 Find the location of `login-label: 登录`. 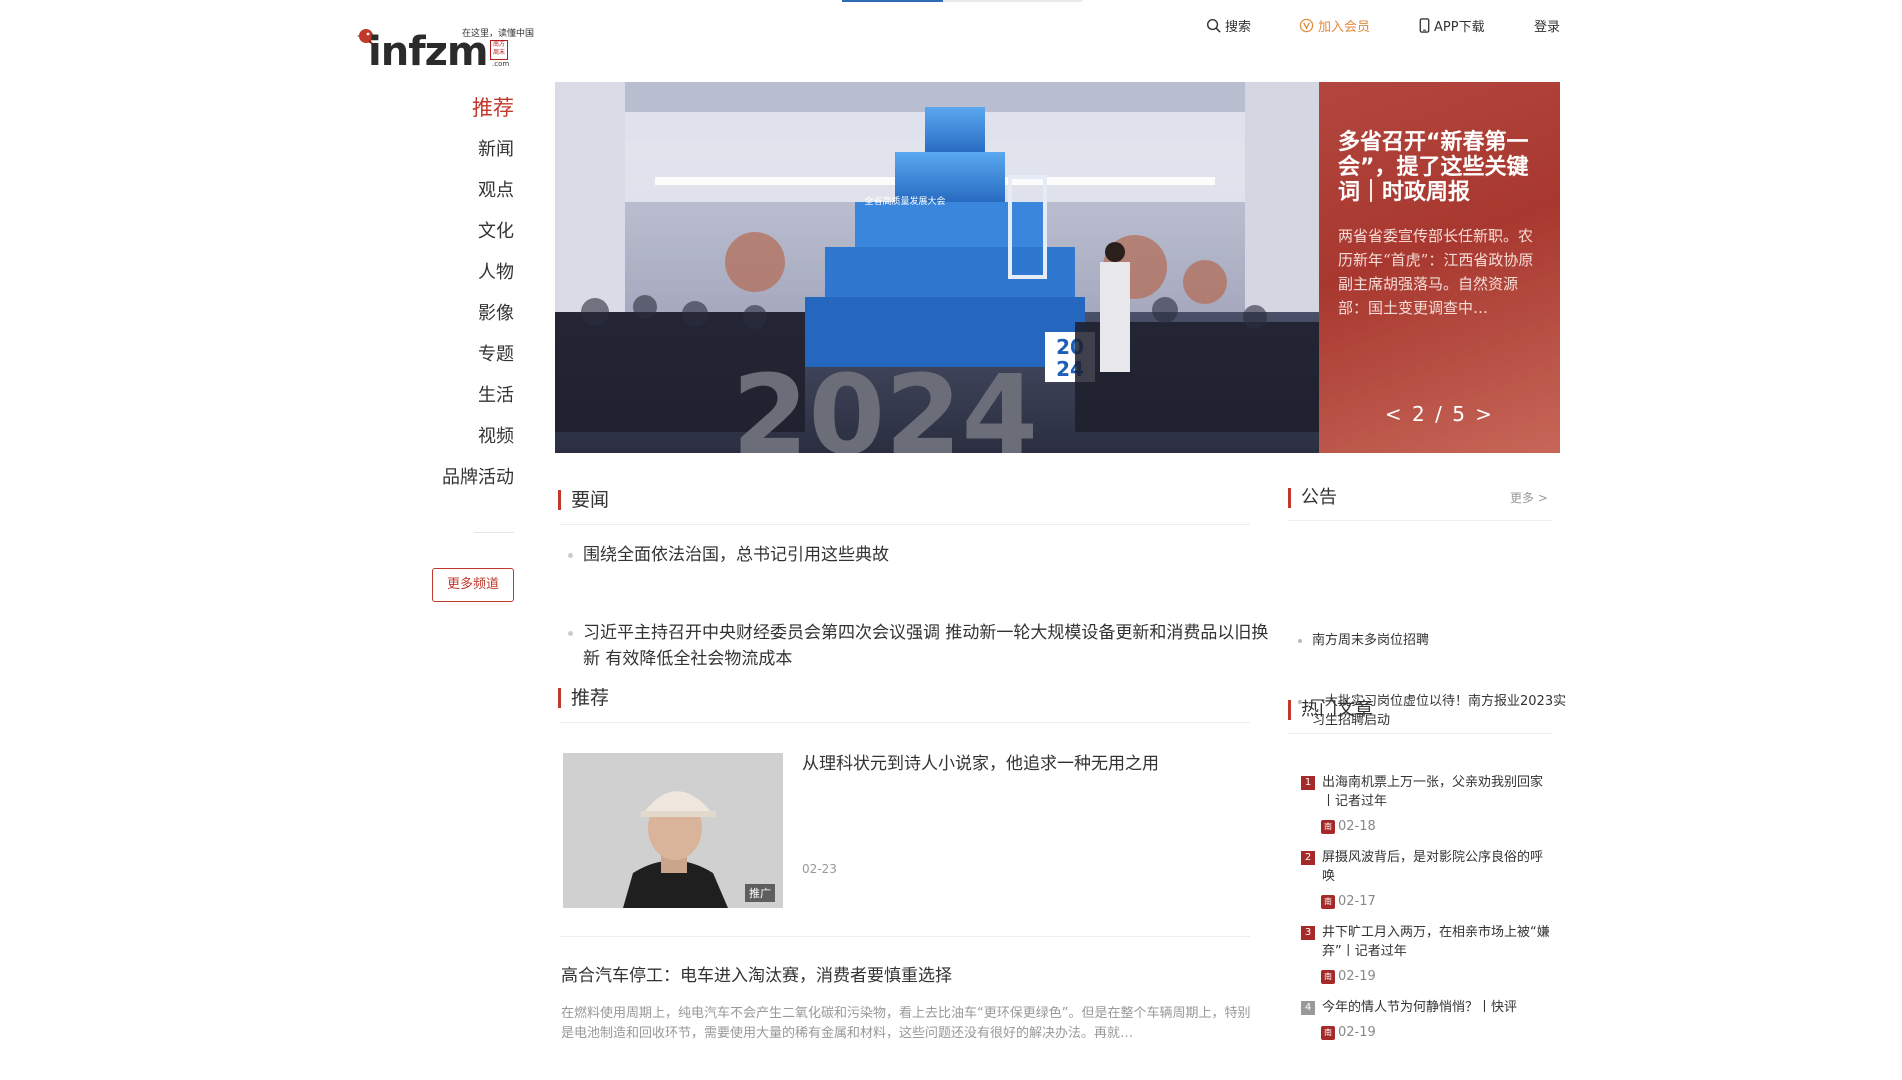

login-label: 登录 is located at coordinates (1547, 27).